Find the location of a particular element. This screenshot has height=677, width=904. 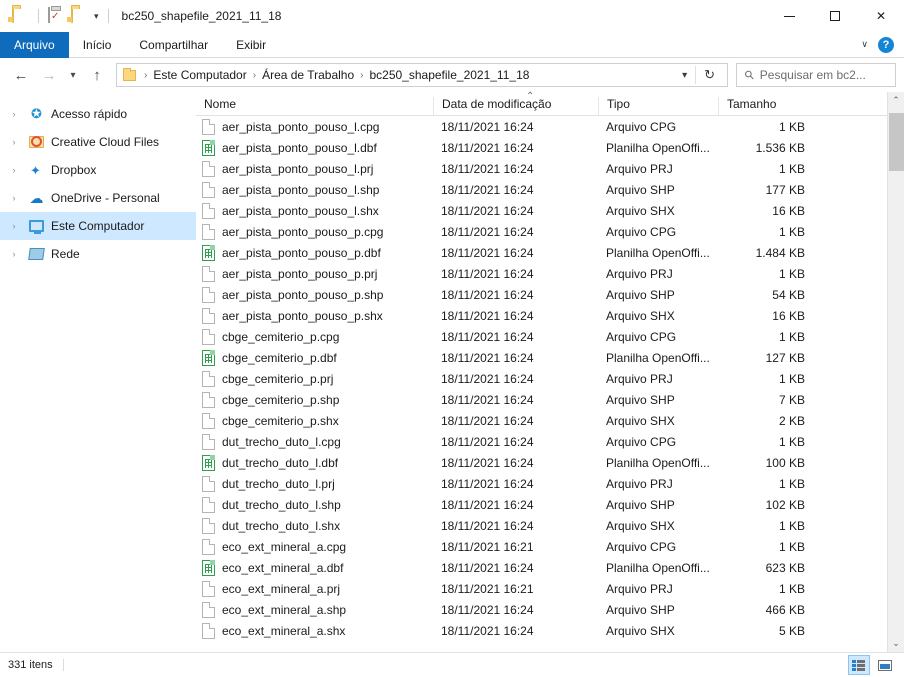

properties-icon: ✓ is located at coordinates (56, 15).